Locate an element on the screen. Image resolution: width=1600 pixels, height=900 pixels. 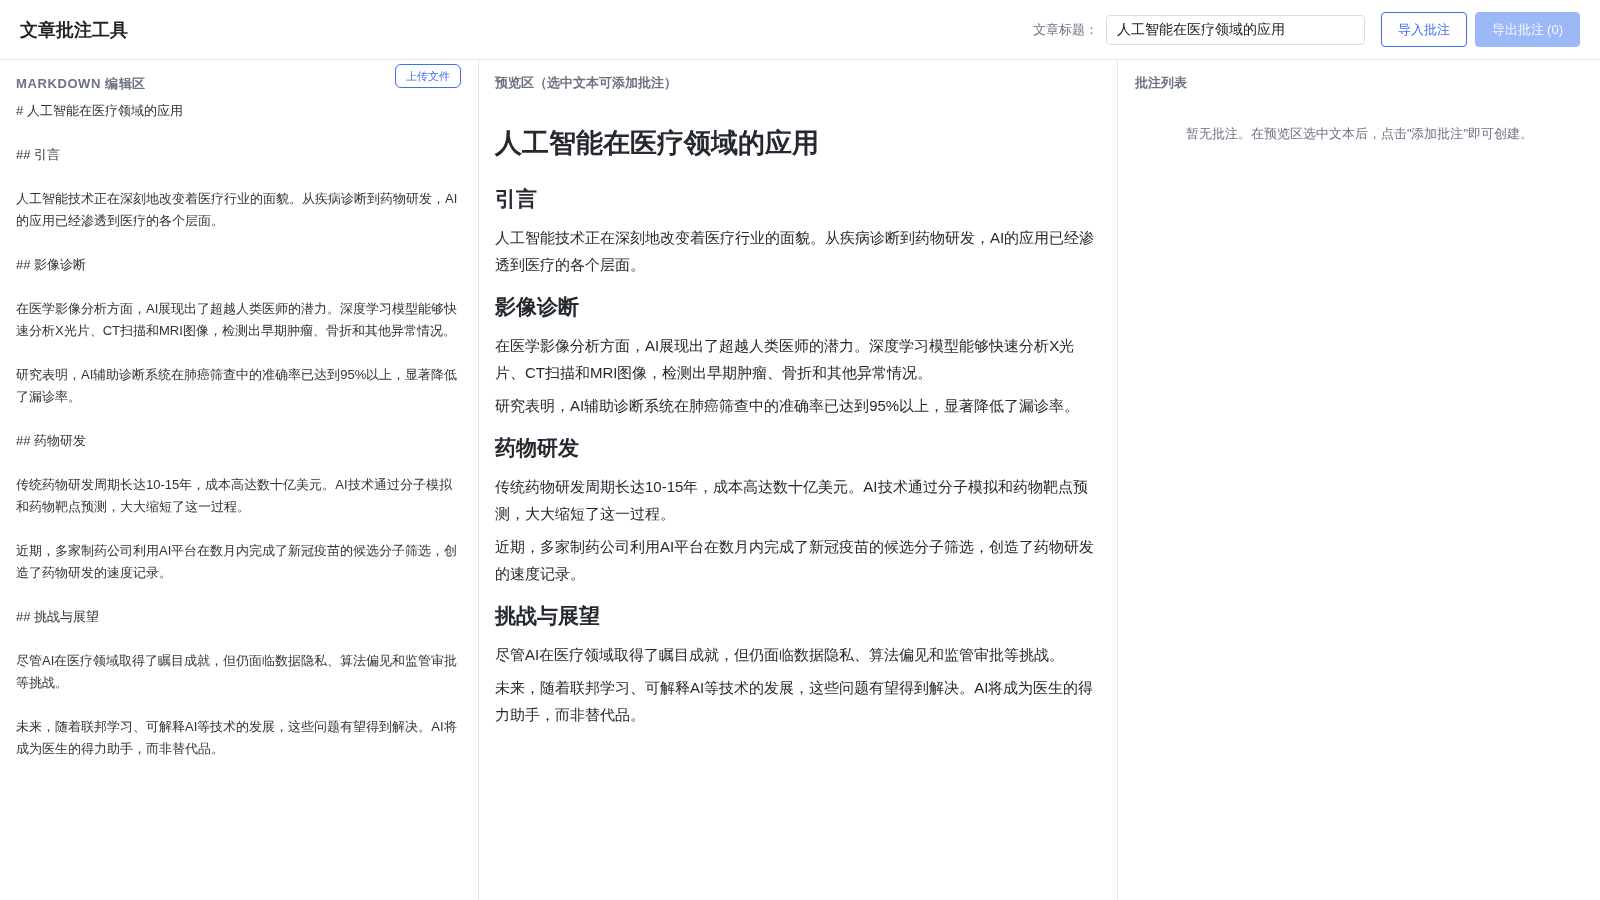
section-heading: 引言 is located at coordinates (516, 199).